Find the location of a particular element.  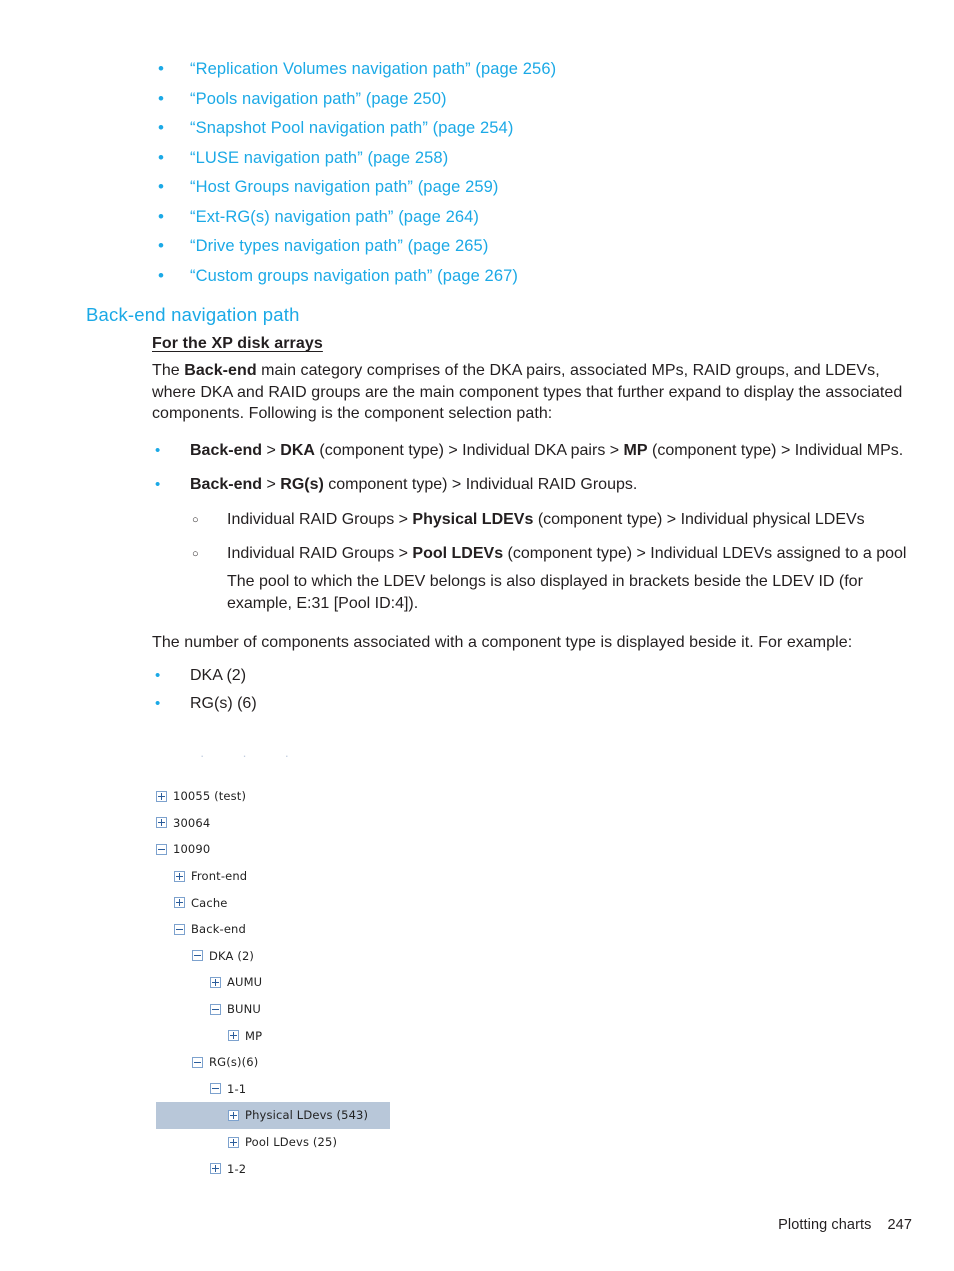

tree-row: MP is located at coordinates (366, 1035).